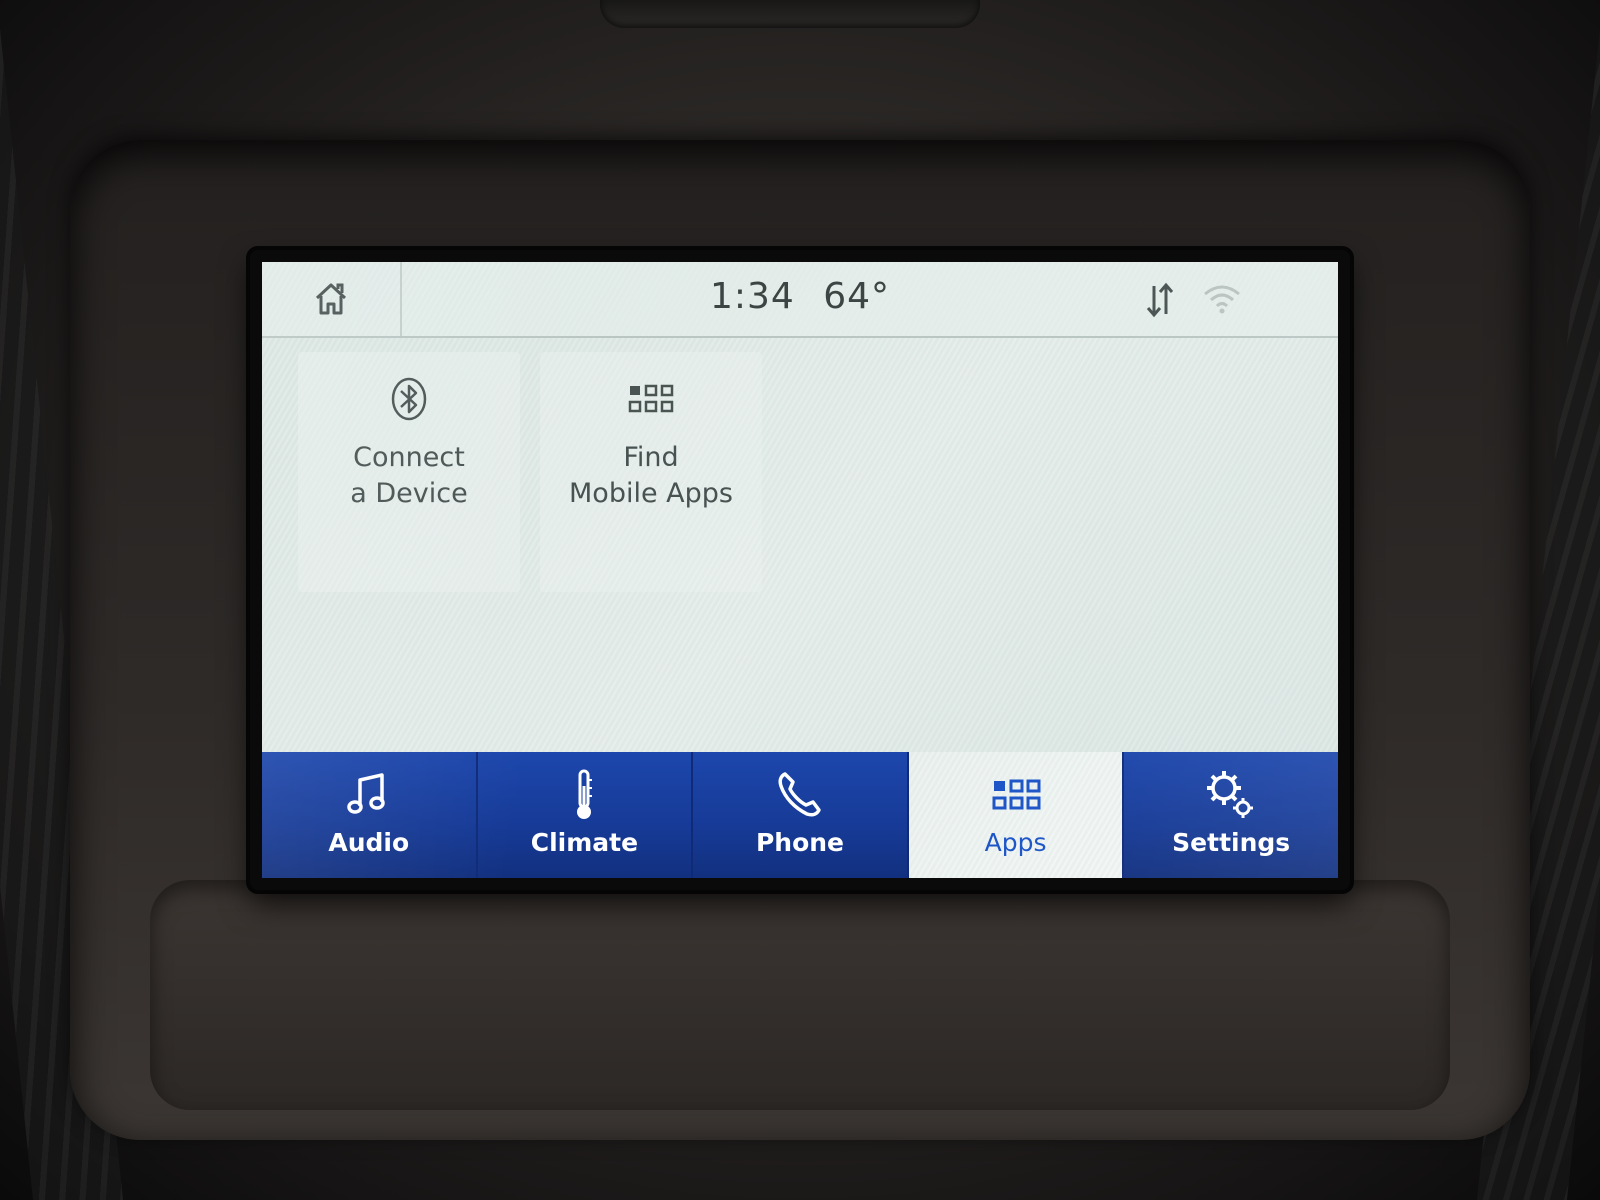  What do you see at coordinates (800, 842) in the screenshot?
I see `nav-phone-label: Phone` at bounding box center [800, 842].